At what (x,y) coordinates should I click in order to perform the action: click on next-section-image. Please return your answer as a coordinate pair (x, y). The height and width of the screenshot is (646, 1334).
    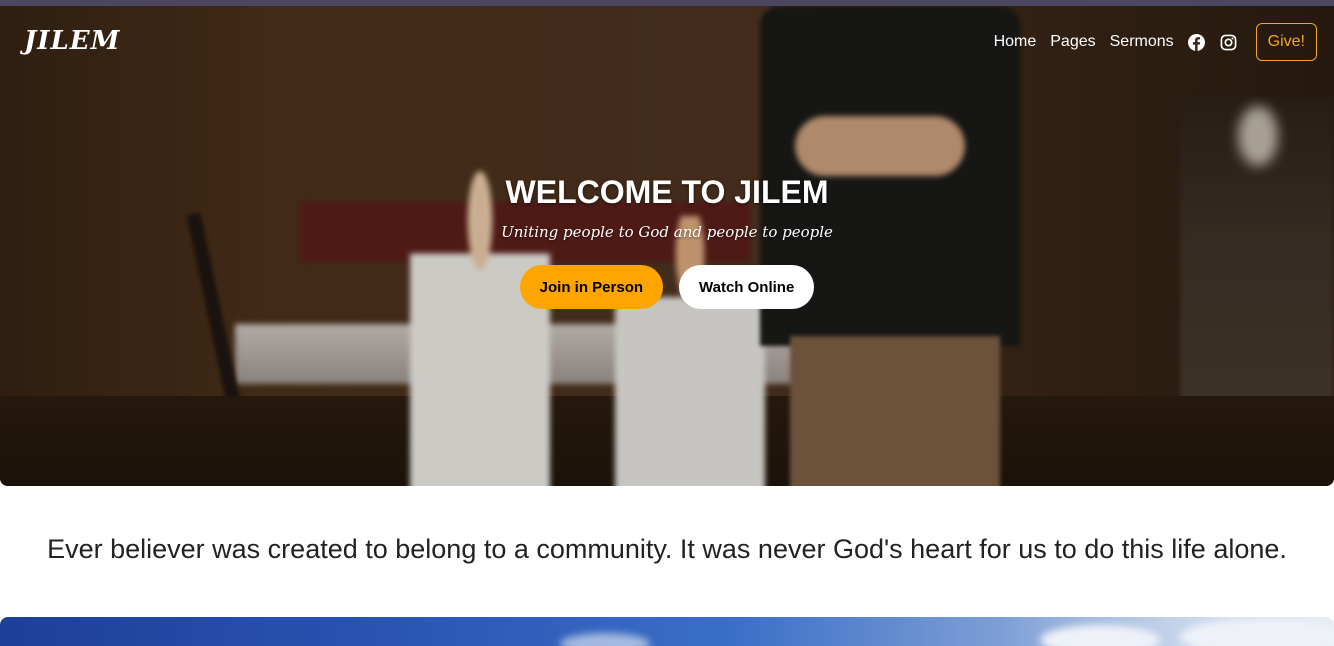
    Looking at the image, I should click on (667, 631).